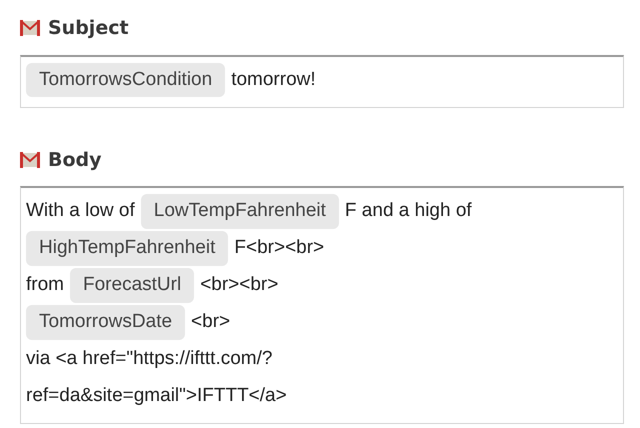 This screenshot has width=640, height=428. I want to click on field-label: Body, so click(75, 160).